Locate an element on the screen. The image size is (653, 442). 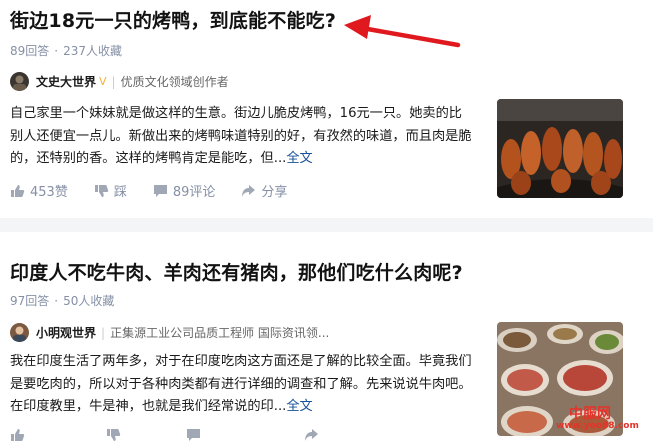
watermark-url: www.yoo88.com is located at coordinates (597, 426).